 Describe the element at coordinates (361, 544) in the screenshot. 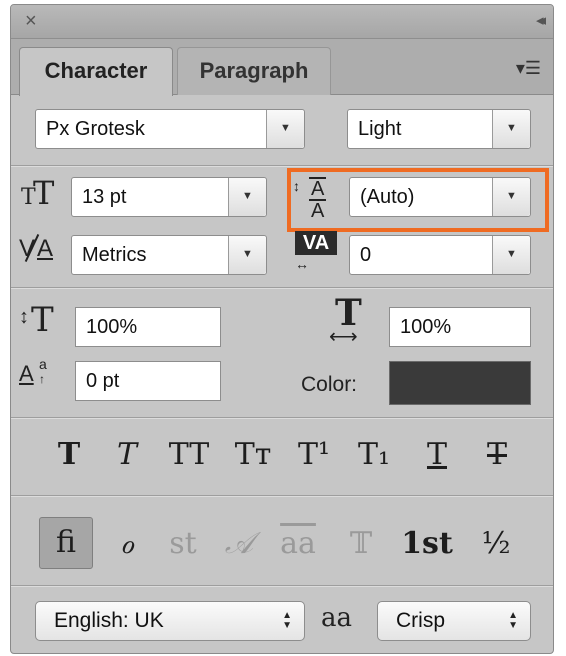

I see `titling-alternates-icon: 𝕋` at that location.